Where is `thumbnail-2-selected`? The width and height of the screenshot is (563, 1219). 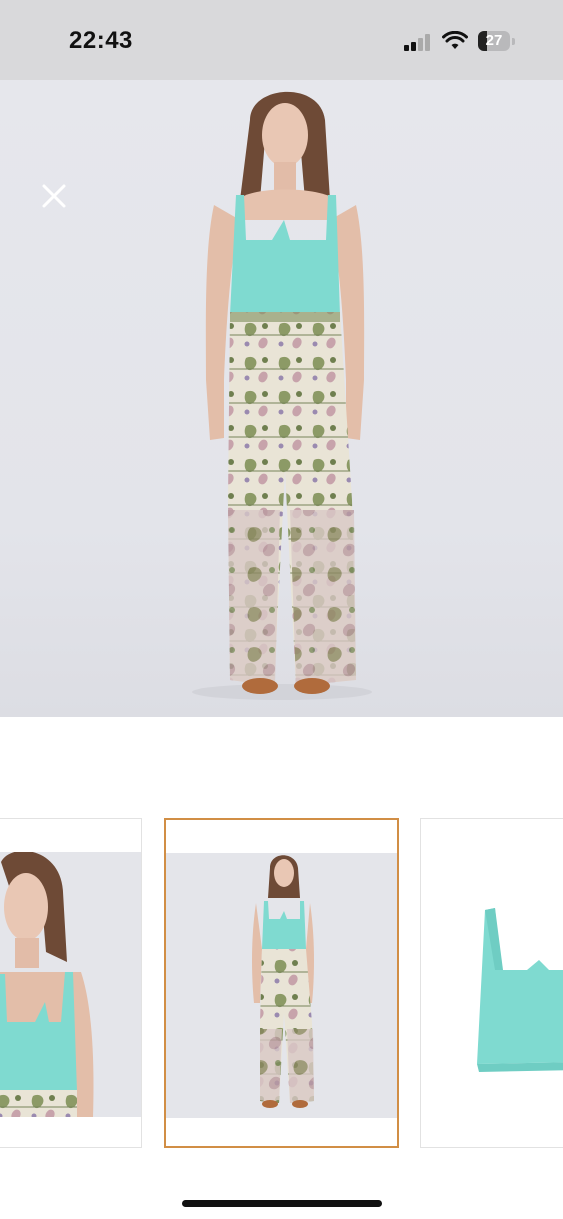
thumbnail-2-selected is located at coordinates (281, 983).